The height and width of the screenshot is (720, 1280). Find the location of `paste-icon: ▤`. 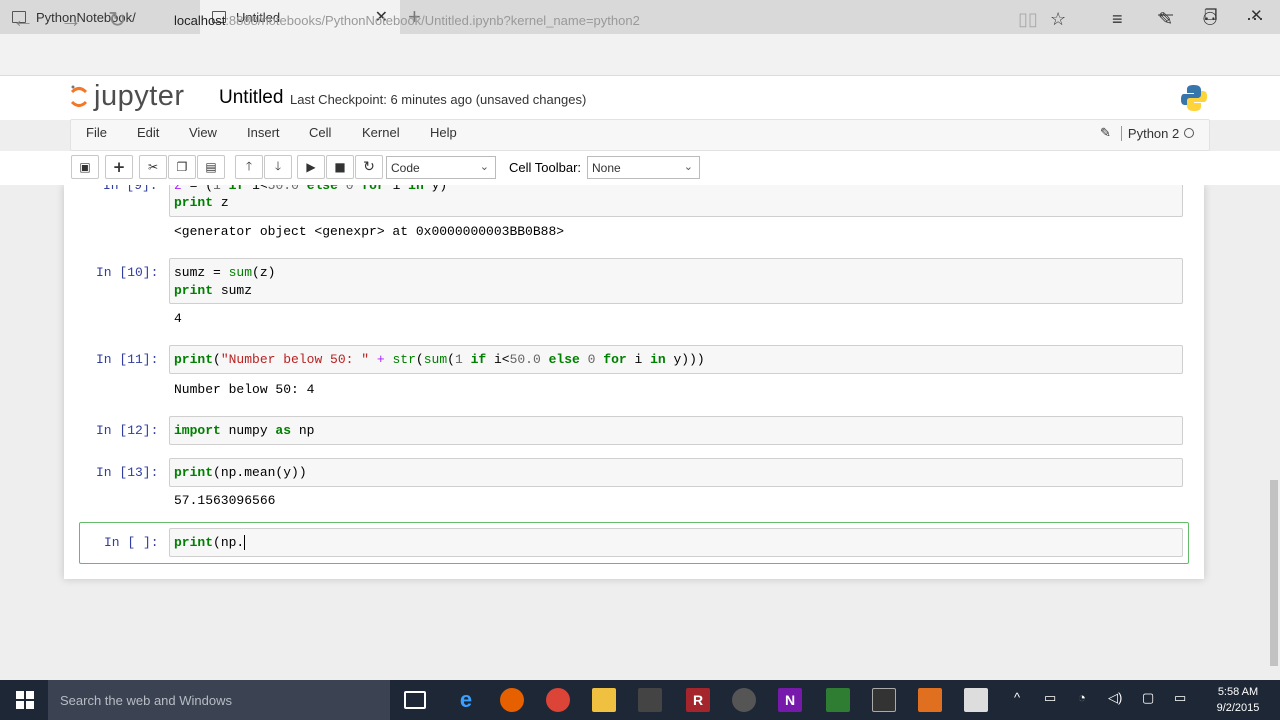

paste-icon: ▤ is located at coordinates (211, 167).